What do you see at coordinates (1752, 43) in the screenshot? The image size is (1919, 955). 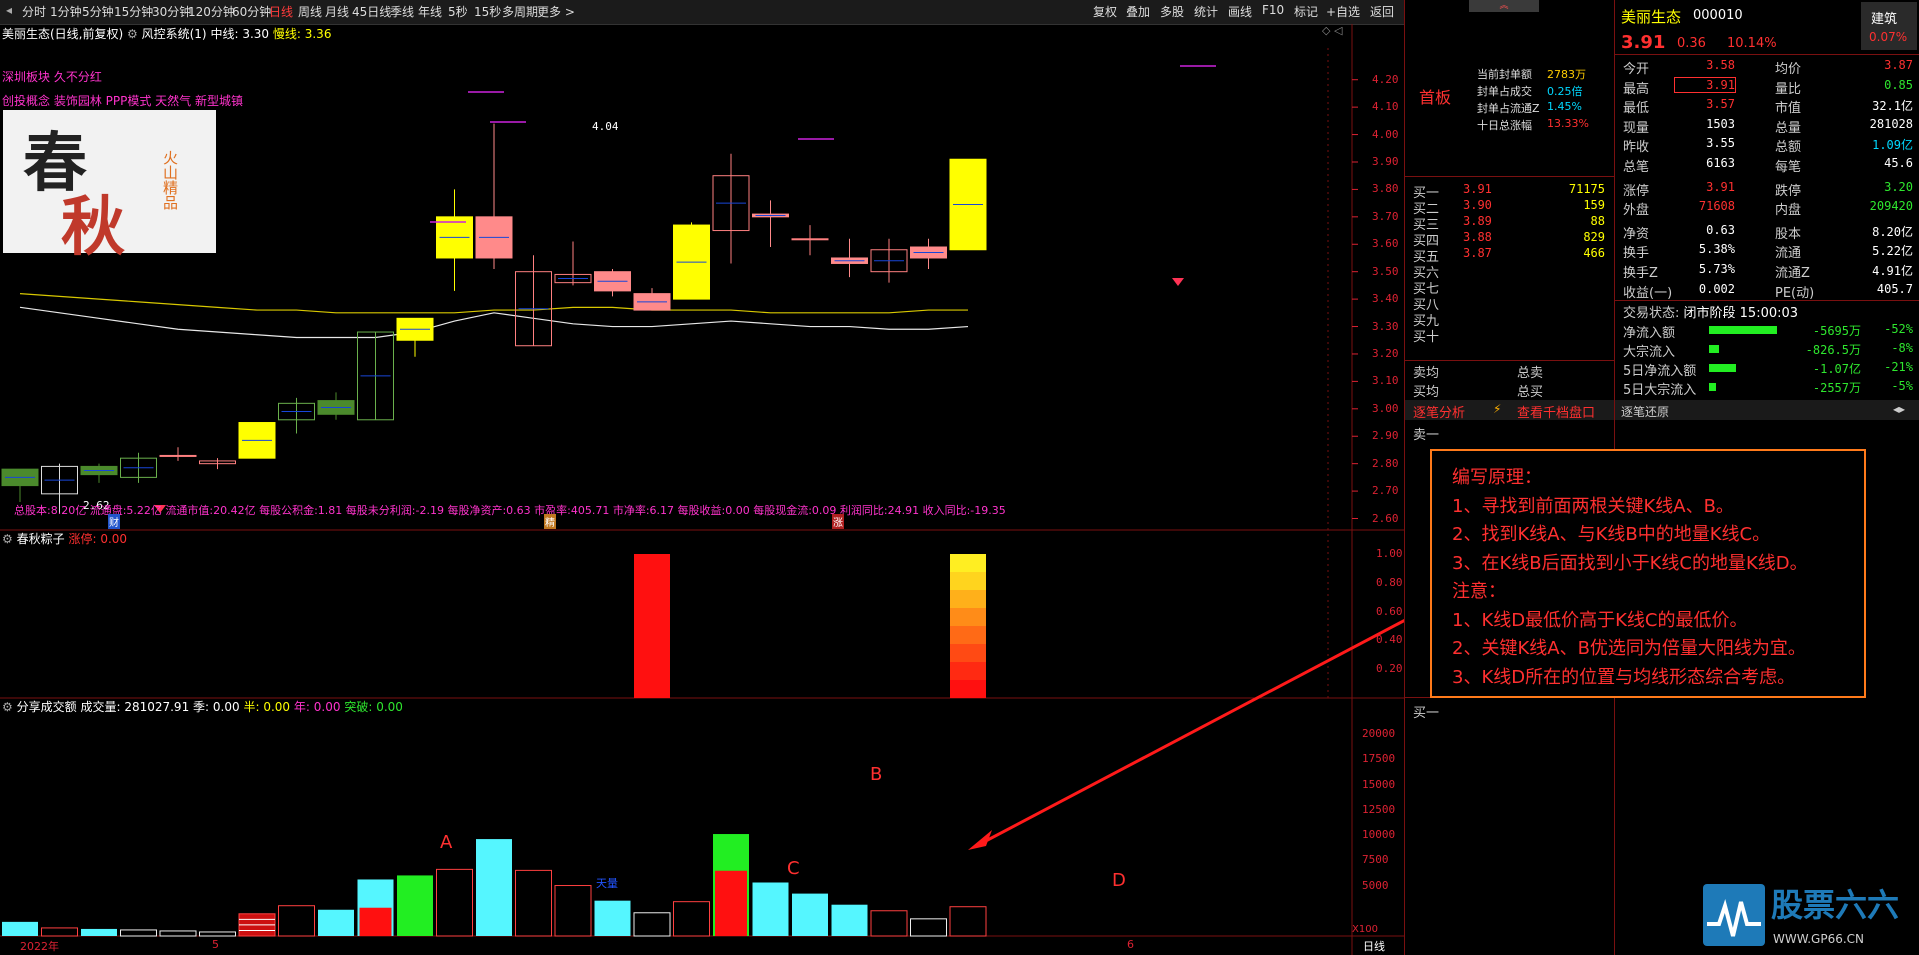 I see `price-change-pct: 10.14%` at bounding box center [1752, 43].